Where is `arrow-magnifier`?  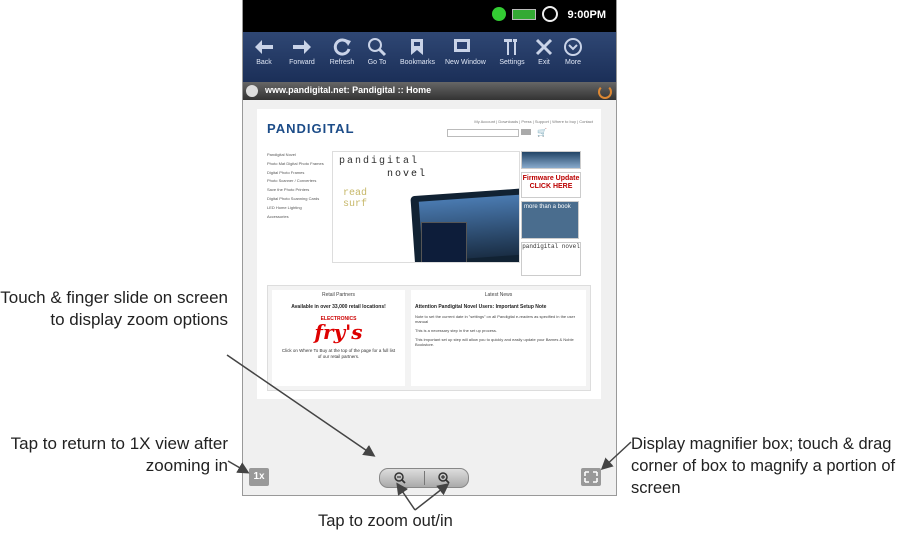
arrow-magnifier is located at coordinates (616, 456).